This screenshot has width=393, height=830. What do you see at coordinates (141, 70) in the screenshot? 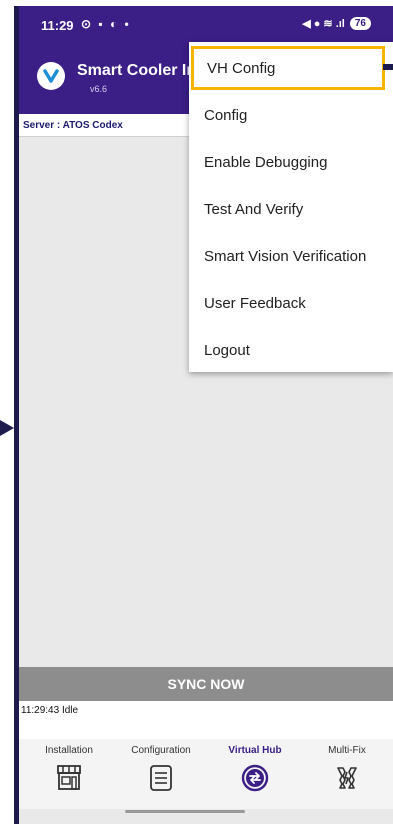
I see `app-title: Smart Cooler Ins` at bounding box center [141, 70].